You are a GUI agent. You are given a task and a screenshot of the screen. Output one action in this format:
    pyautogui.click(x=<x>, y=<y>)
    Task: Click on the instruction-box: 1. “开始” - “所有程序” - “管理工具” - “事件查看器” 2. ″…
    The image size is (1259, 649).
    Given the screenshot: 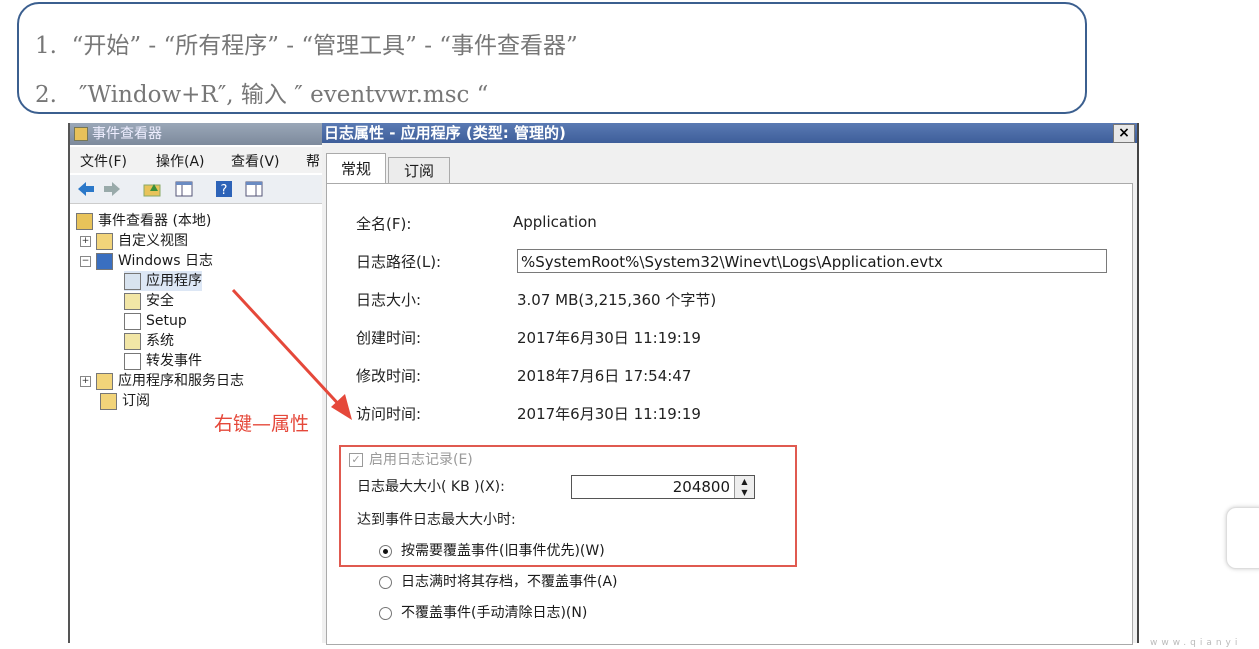 What is the action you would take?
    pyautogui.click(x=552, y=58)
    